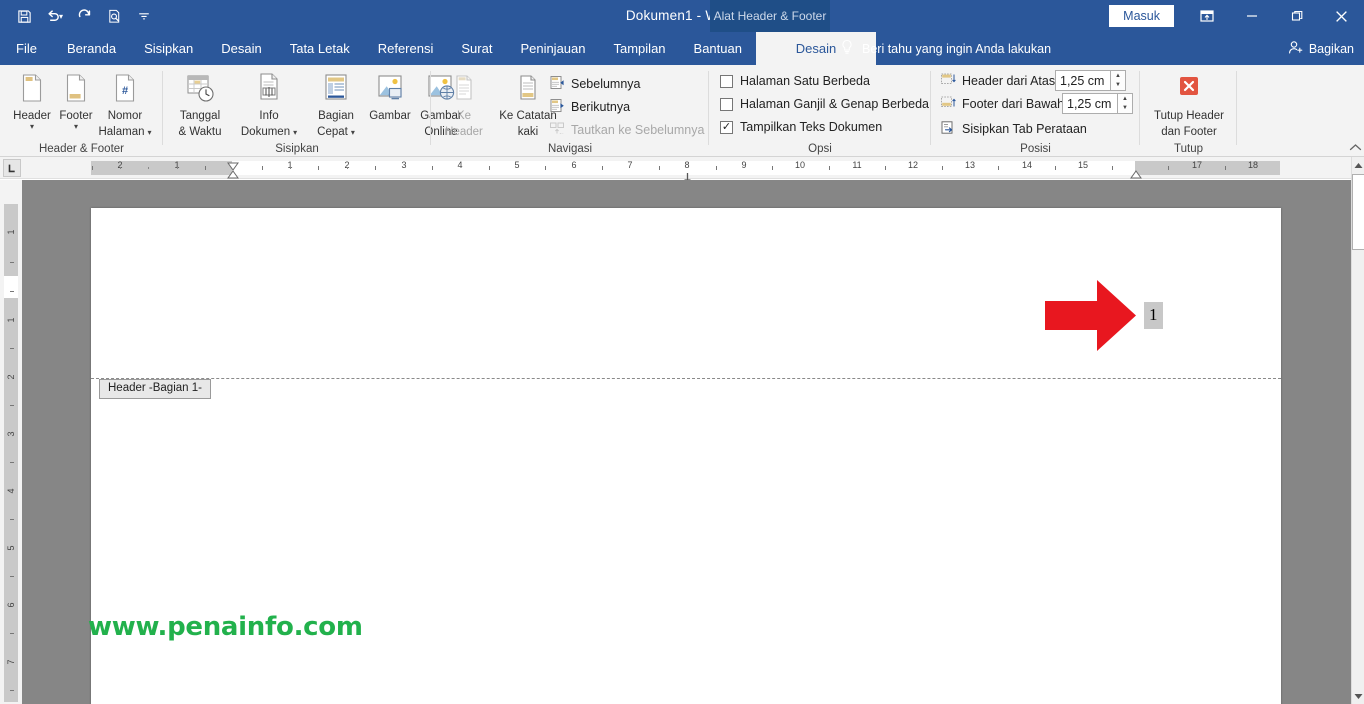 This screenshot has width=1364, height=704. I want to click on tab-bantuan: Bantuan, so click(718, 48).